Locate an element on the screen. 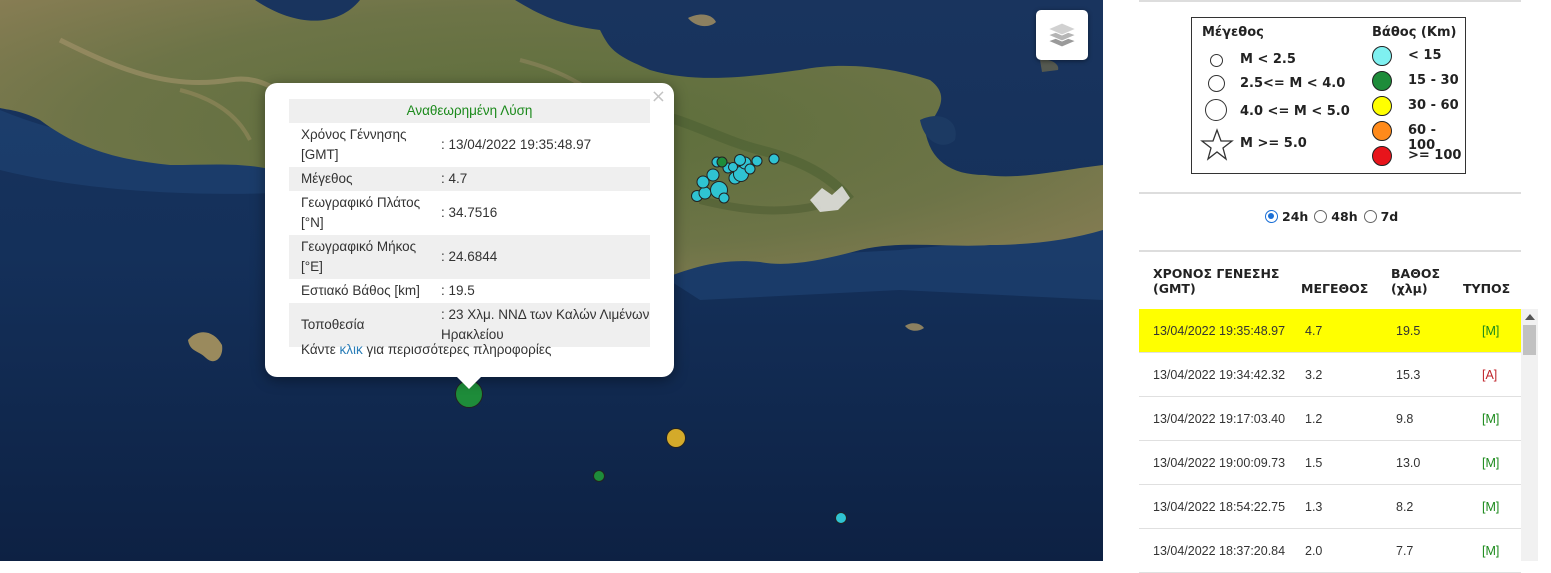 This screenshot has height=573, width=1551. table-row: 13/04/2022 18:54:22.75 1.3 8.2 [M] is located at coordinates (1330, 507).